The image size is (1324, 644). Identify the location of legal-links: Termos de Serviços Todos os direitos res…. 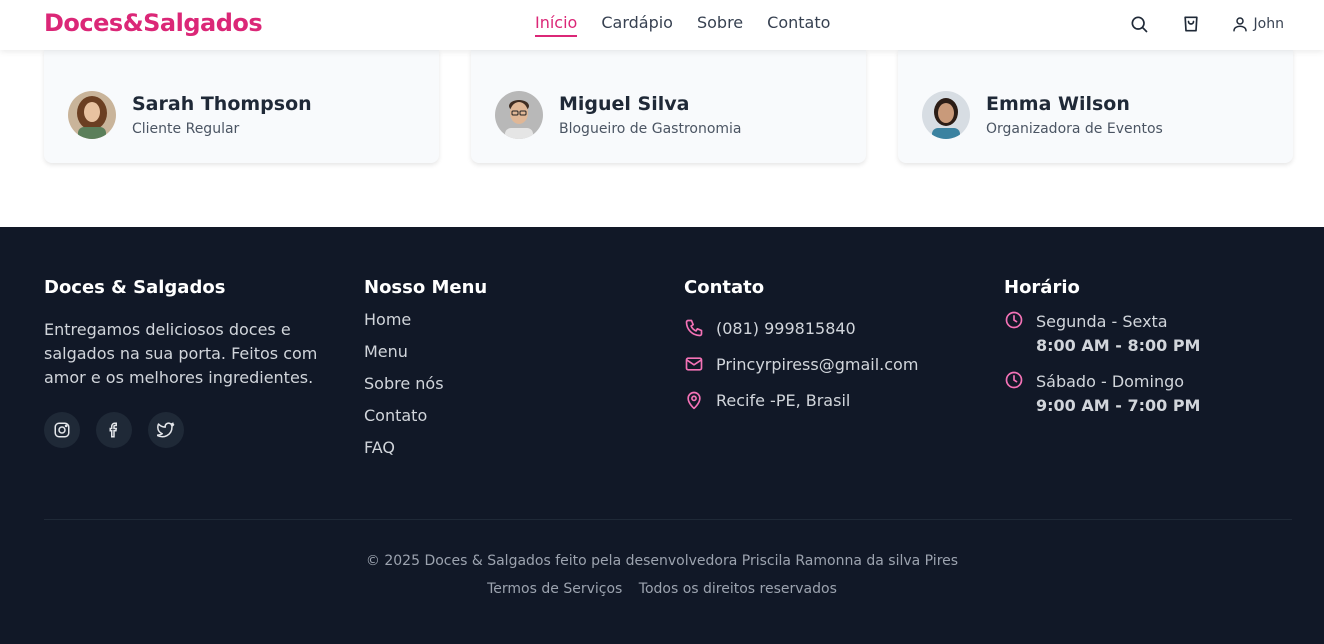
(662, 589).